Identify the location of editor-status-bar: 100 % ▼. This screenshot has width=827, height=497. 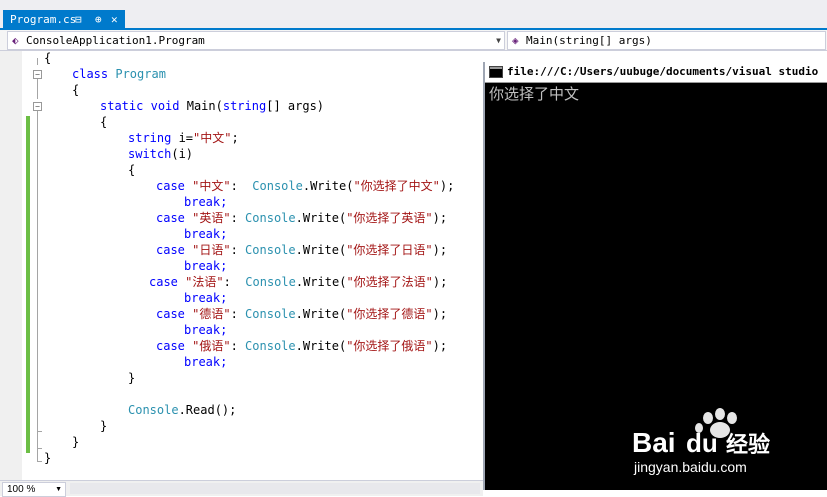
(241, 488).